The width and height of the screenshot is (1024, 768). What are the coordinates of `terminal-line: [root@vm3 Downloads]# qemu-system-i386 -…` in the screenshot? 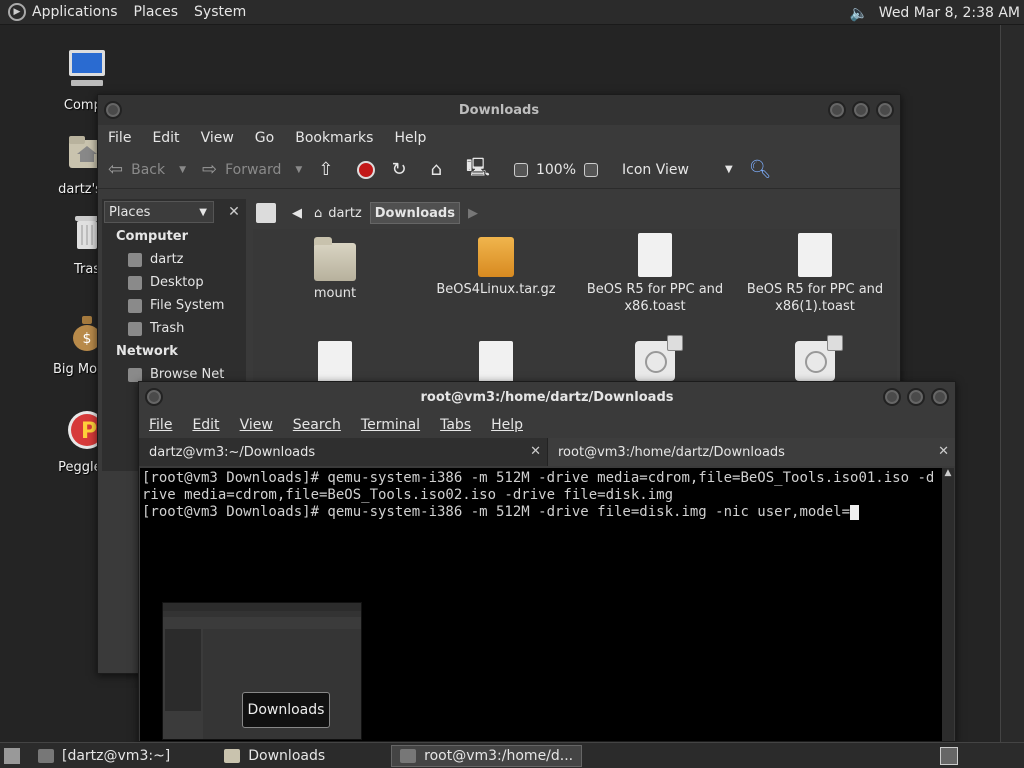 It's located at (496, 512).